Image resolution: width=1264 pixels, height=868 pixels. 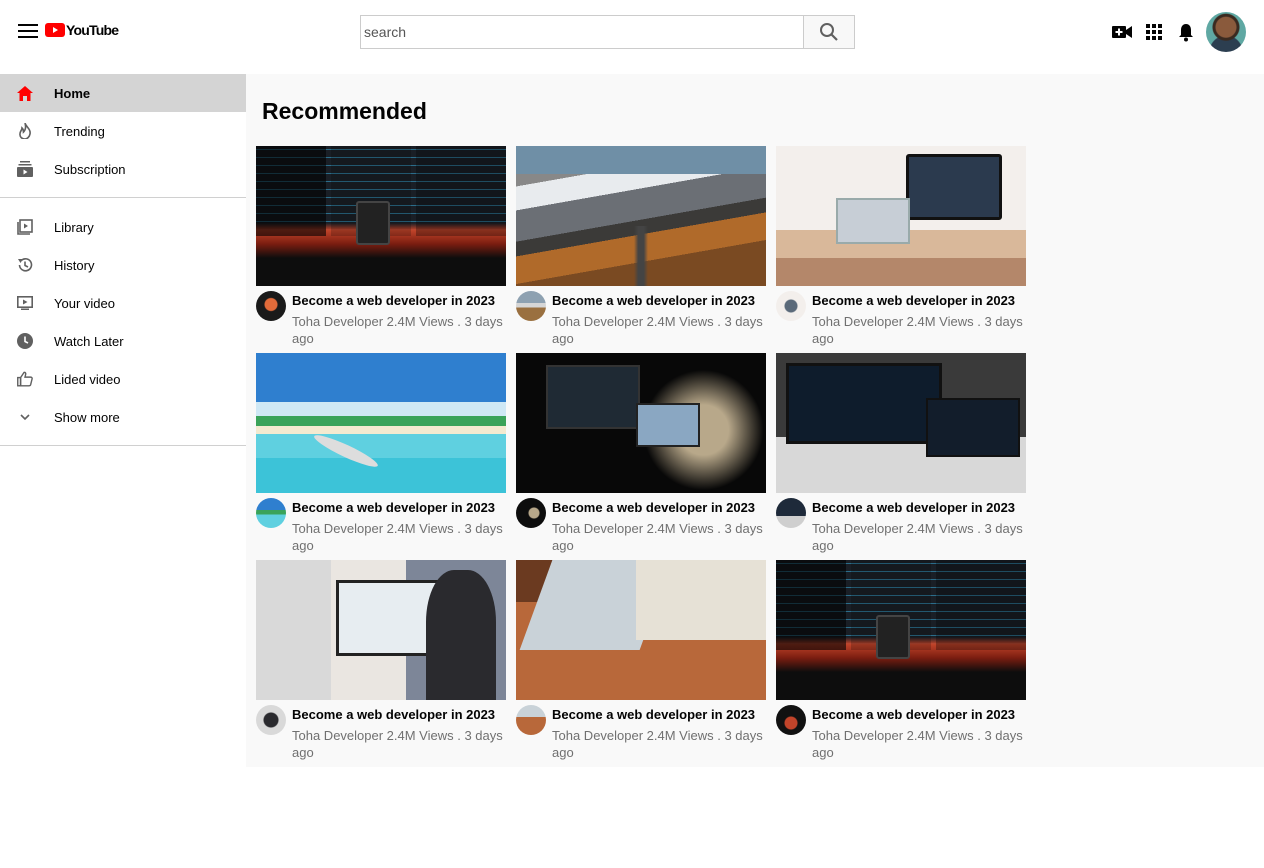 What do you see at coordinates (25, 379) in the screenshot?
I see `thumbs-up-icon` at bounding box center [25, 379].